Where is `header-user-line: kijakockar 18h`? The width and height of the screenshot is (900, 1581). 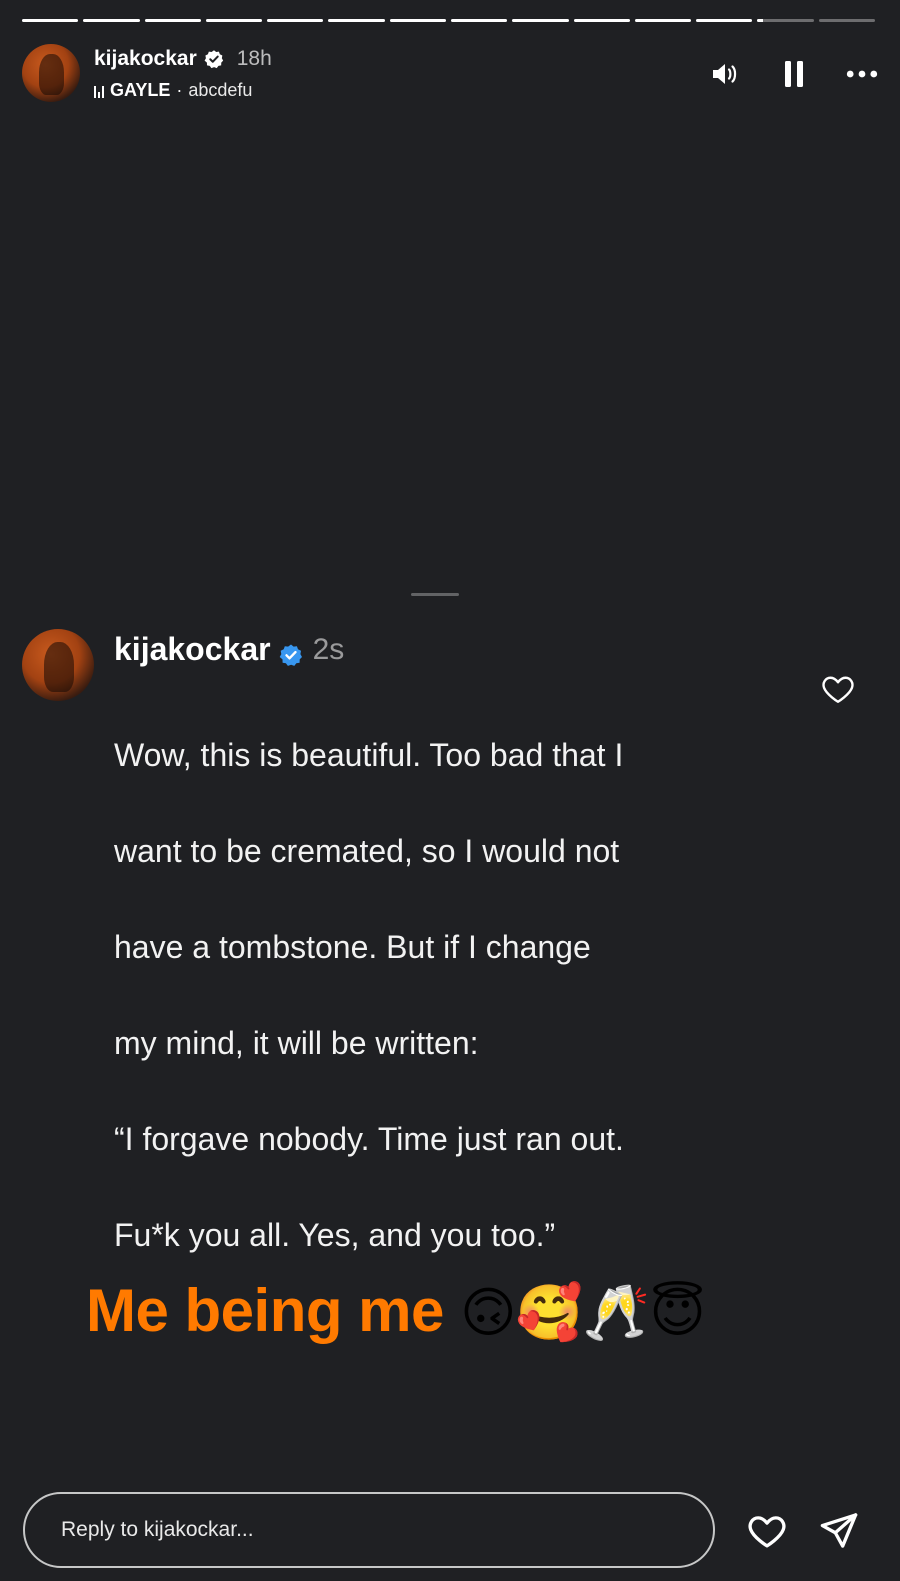 header-user-line: kijakockar 18h is located at coordinates (183, 59).